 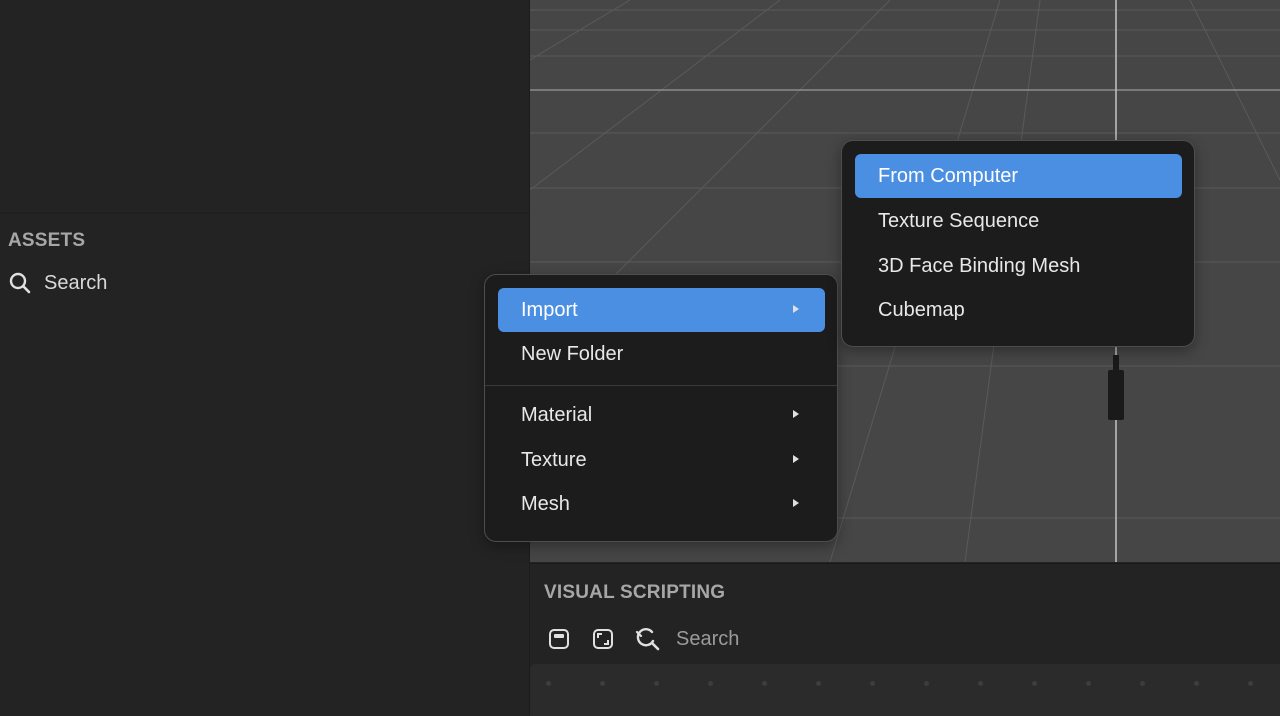 What do you see at coordinates (905, 639) in the screenshot?
I see `visual-scripting-panel: VISUAL SCRIPTING Search` at bounding box center [905, 639].